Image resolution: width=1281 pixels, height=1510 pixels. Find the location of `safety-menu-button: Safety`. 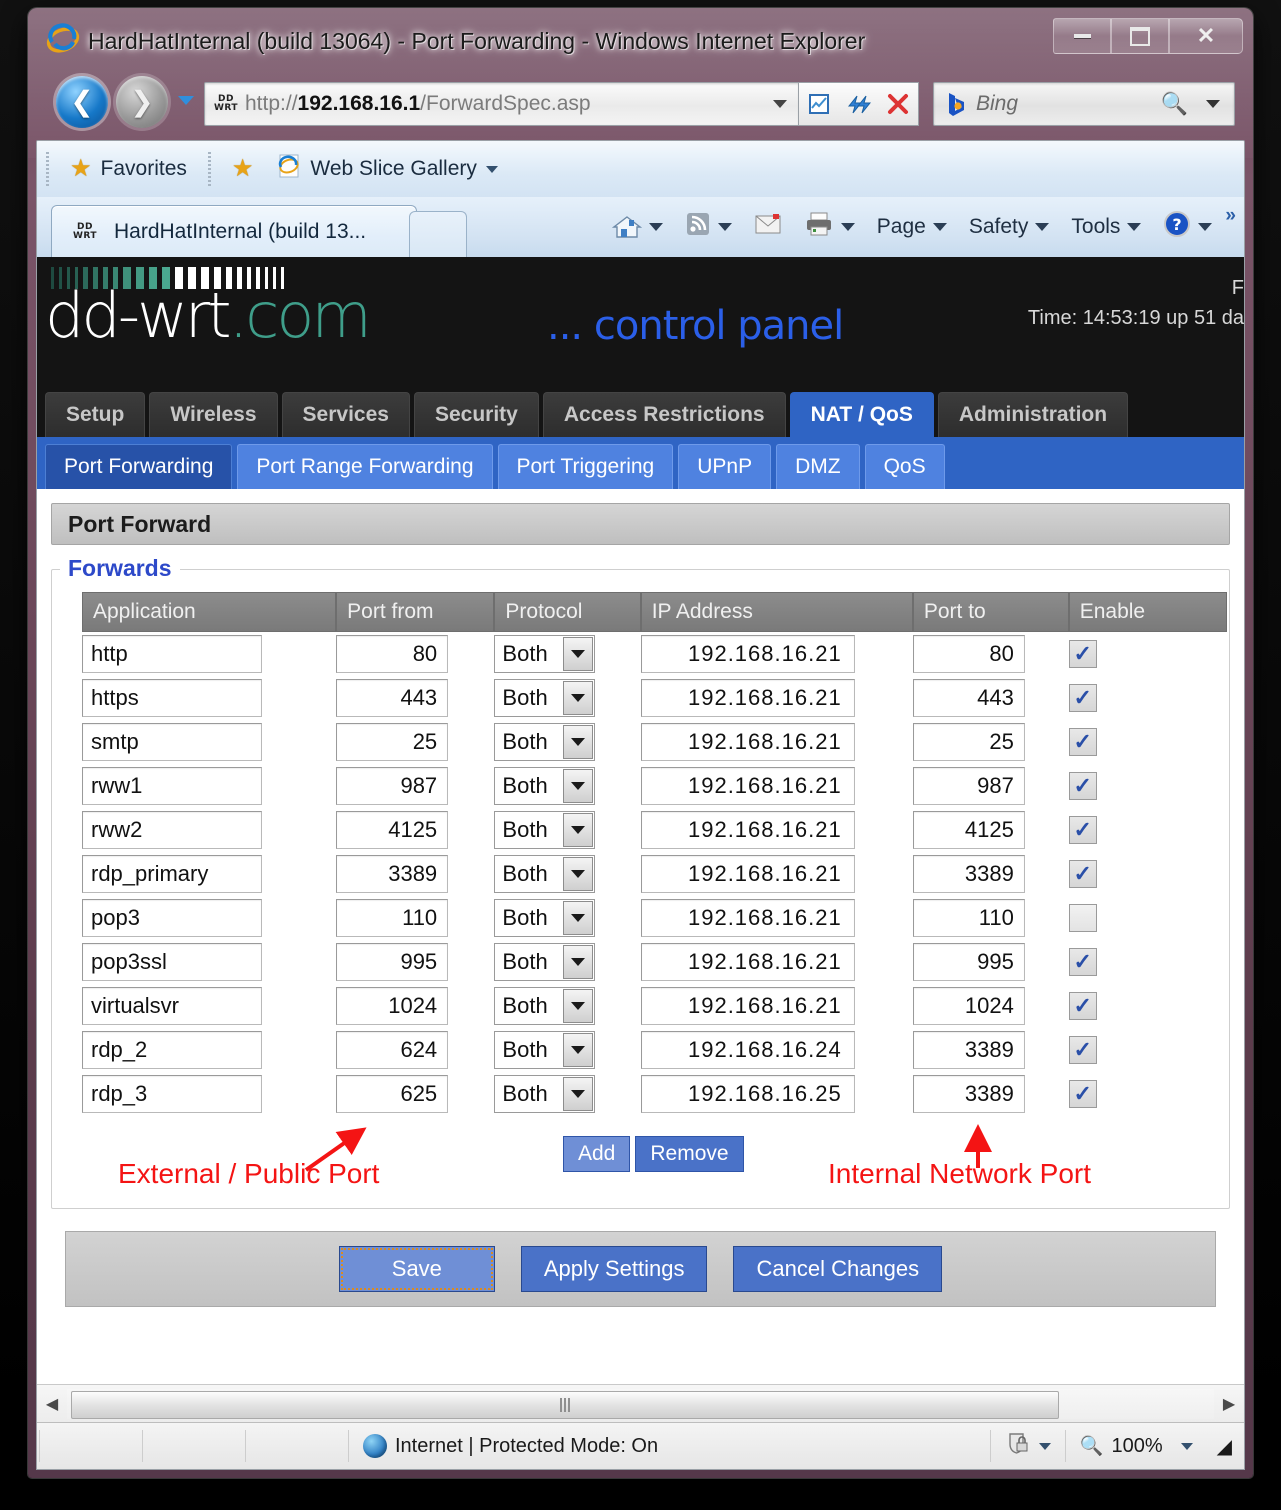

safety-menu-button: Safety is located at coordinates (1009, 227).